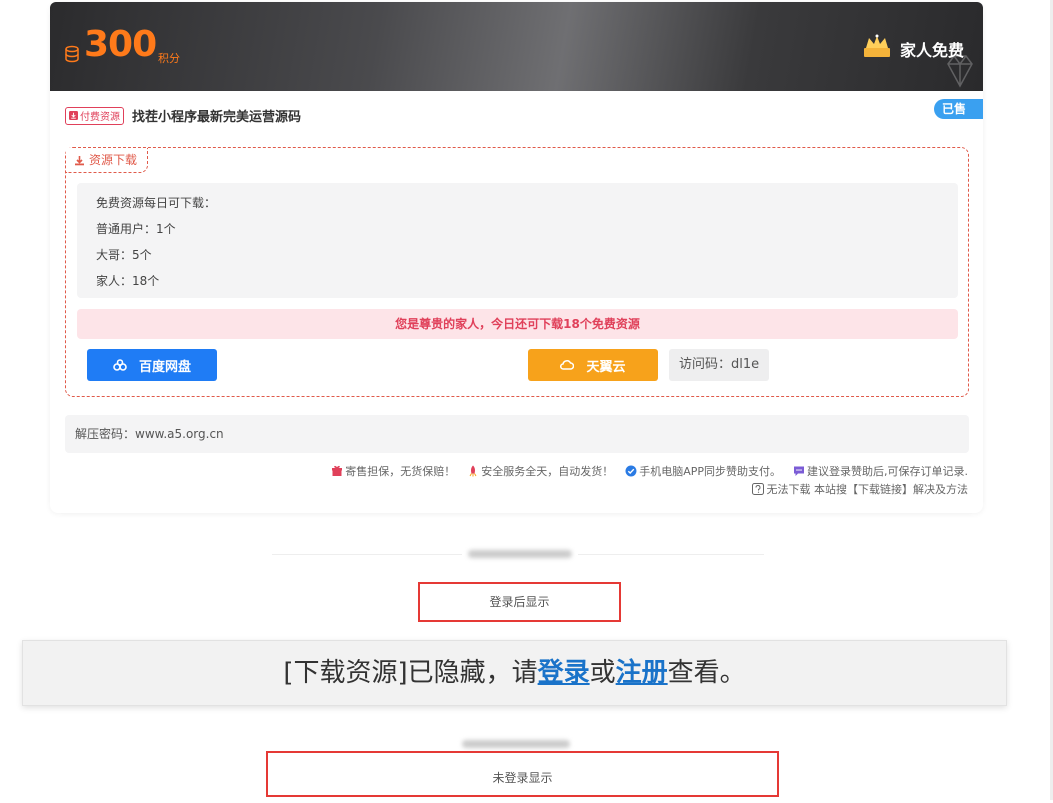 The width and height of the screenshot is (1053, 803). What do you see at coordinates (719, 365) in the screenshot?
I see `access-code: 访问码：dl1e` at bounding box center [719, 365].